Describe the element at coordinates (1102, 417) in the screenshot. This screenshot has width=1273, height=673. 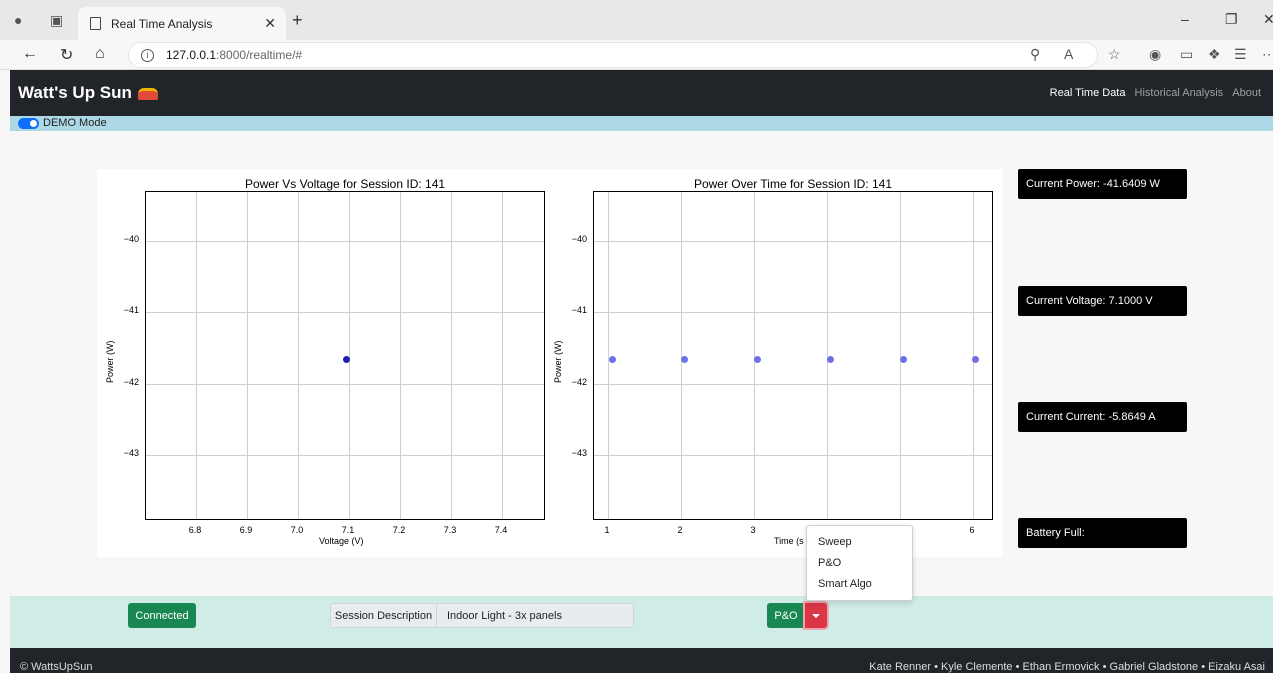
I see `current-current-box: Current Current: -5.8649 A` at that location.